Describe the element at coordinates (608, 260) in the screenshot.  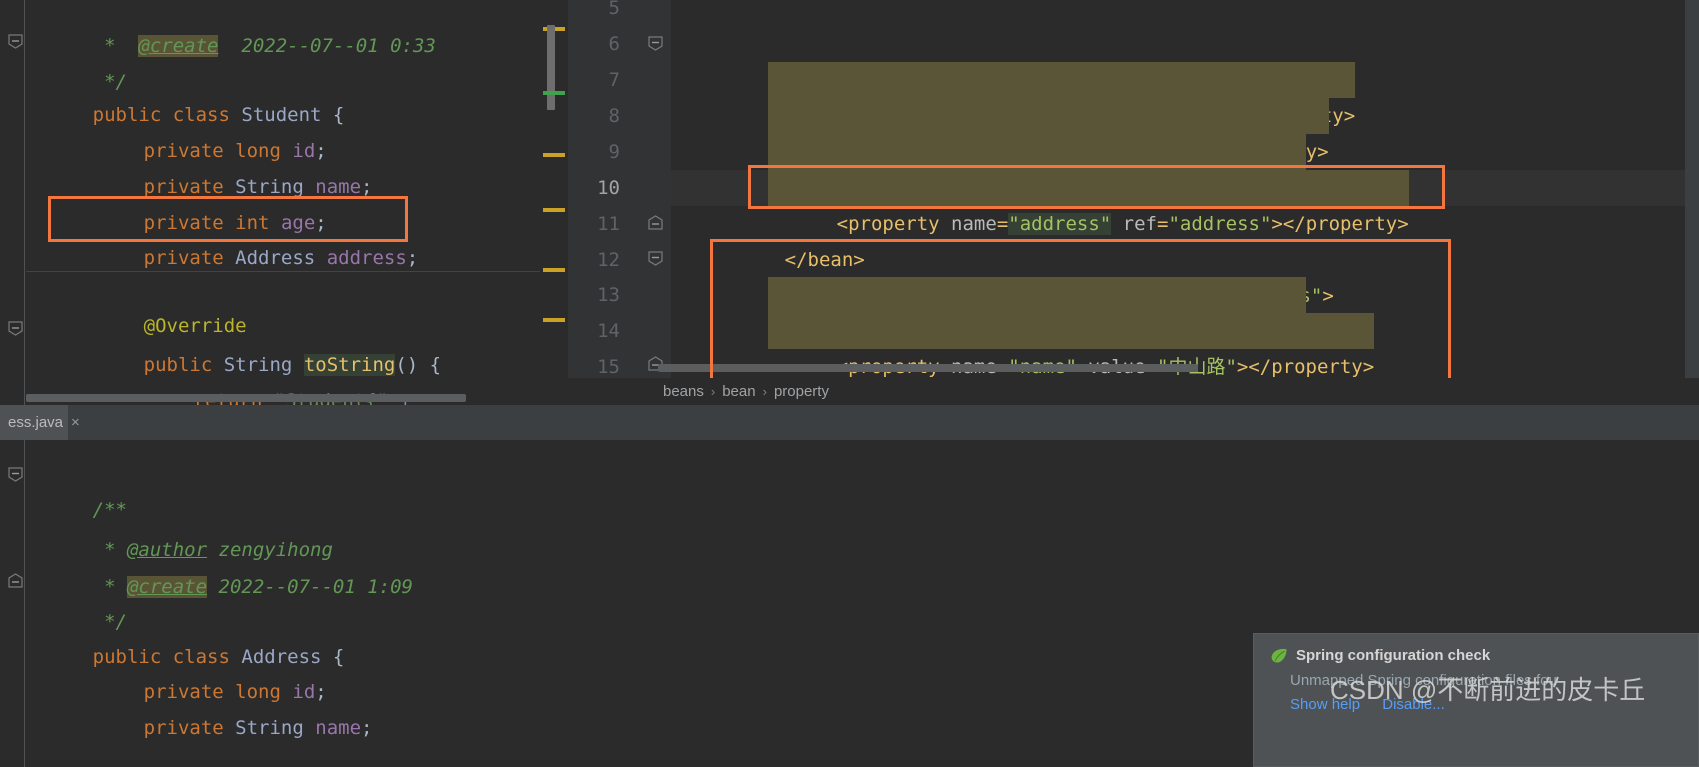
I see `line-number-12: 12` at that location.